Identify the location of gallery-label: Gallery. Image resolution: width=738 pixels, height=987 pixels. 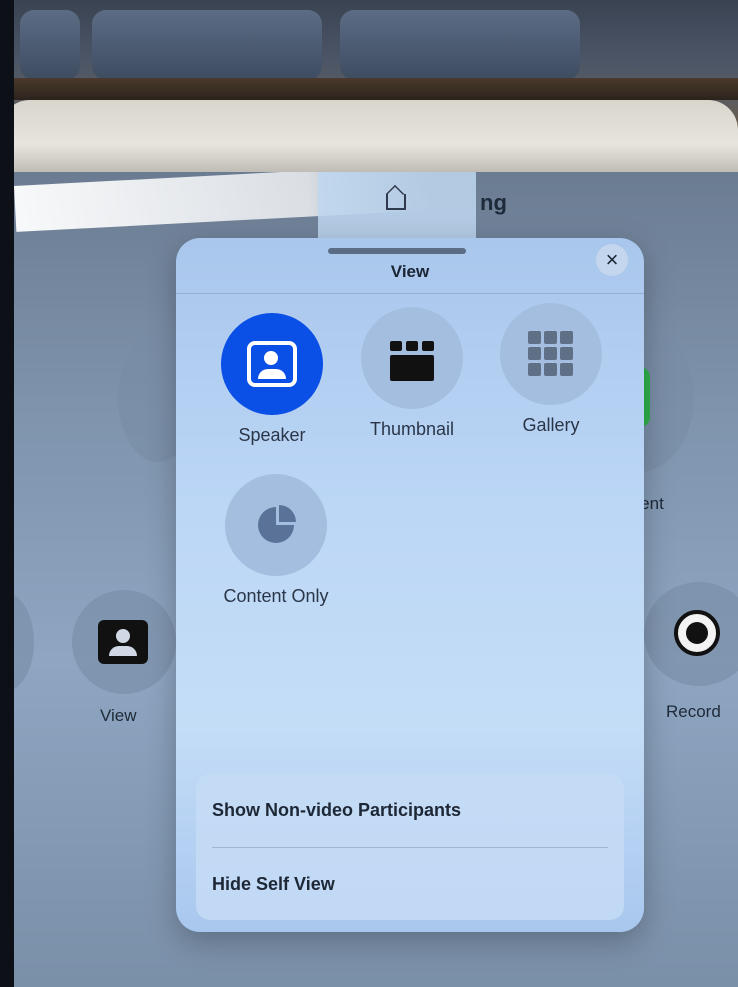
(551, 425).